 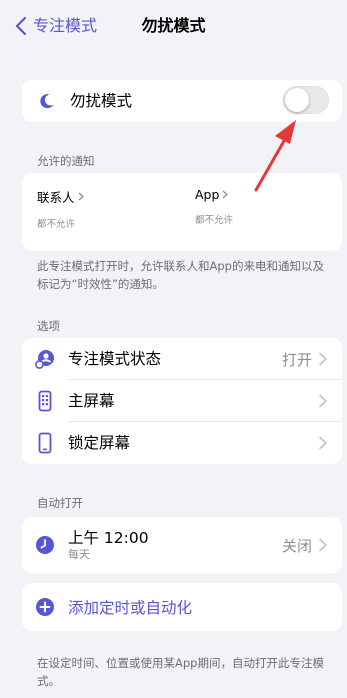 I want to click on apps-link: App, so click(x=214, y=194).